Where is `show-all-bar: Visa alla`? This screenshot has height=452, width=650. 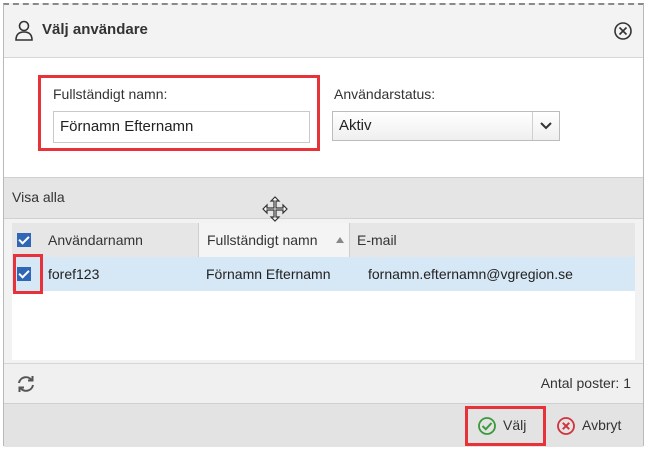
show-all-bar: Visa alla is located at coordinates (323, 199).